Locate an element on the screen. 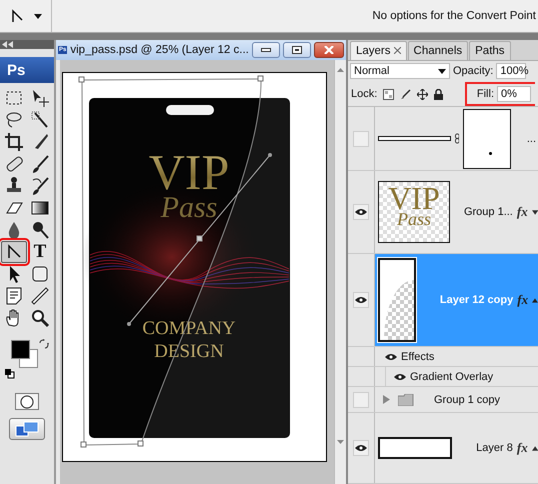  panel-tab: Paths is located at coordinates (490, 50).